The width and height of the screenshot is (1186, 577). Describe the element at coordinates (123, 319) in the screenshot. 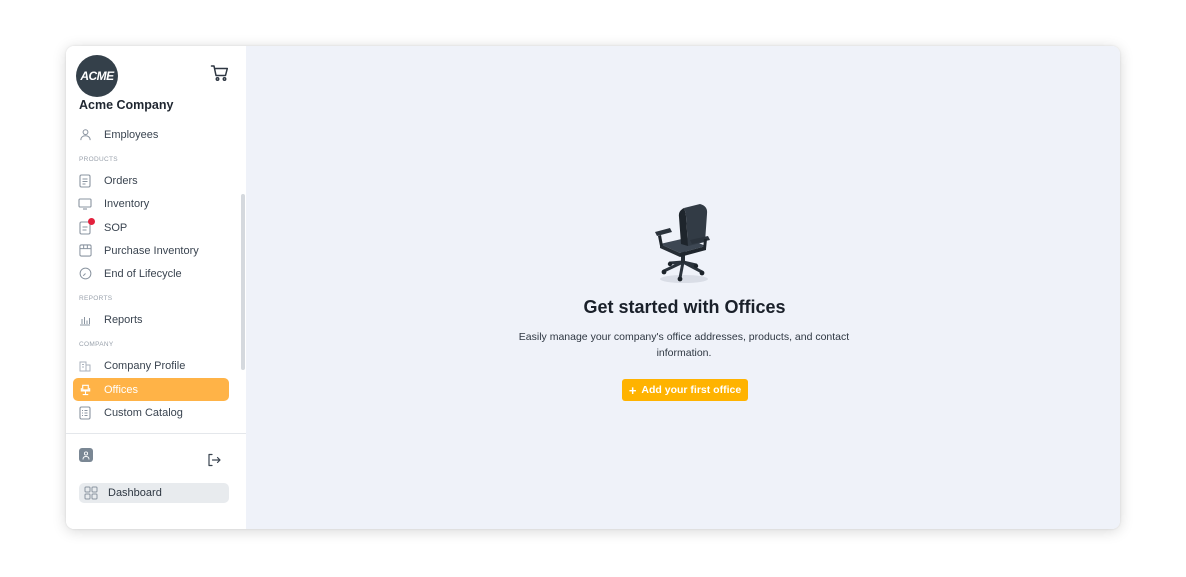

I see `sidebar-item-label: Reports` at that location.